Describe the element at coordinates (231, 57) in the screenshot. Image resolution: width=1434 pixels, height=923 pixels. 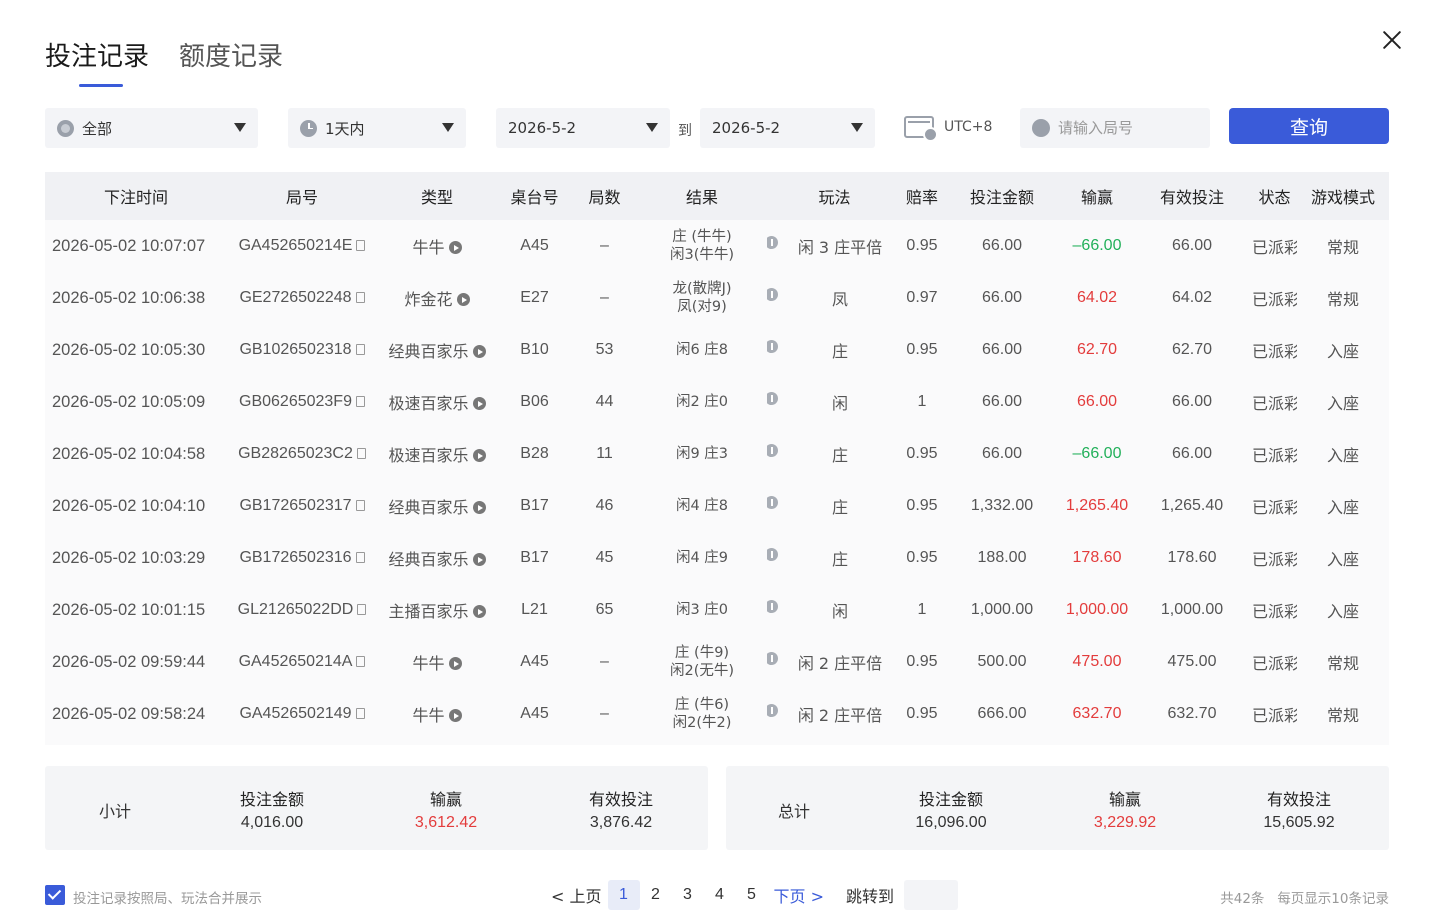
I see `tab-credit-records: 额度记录` at that location.